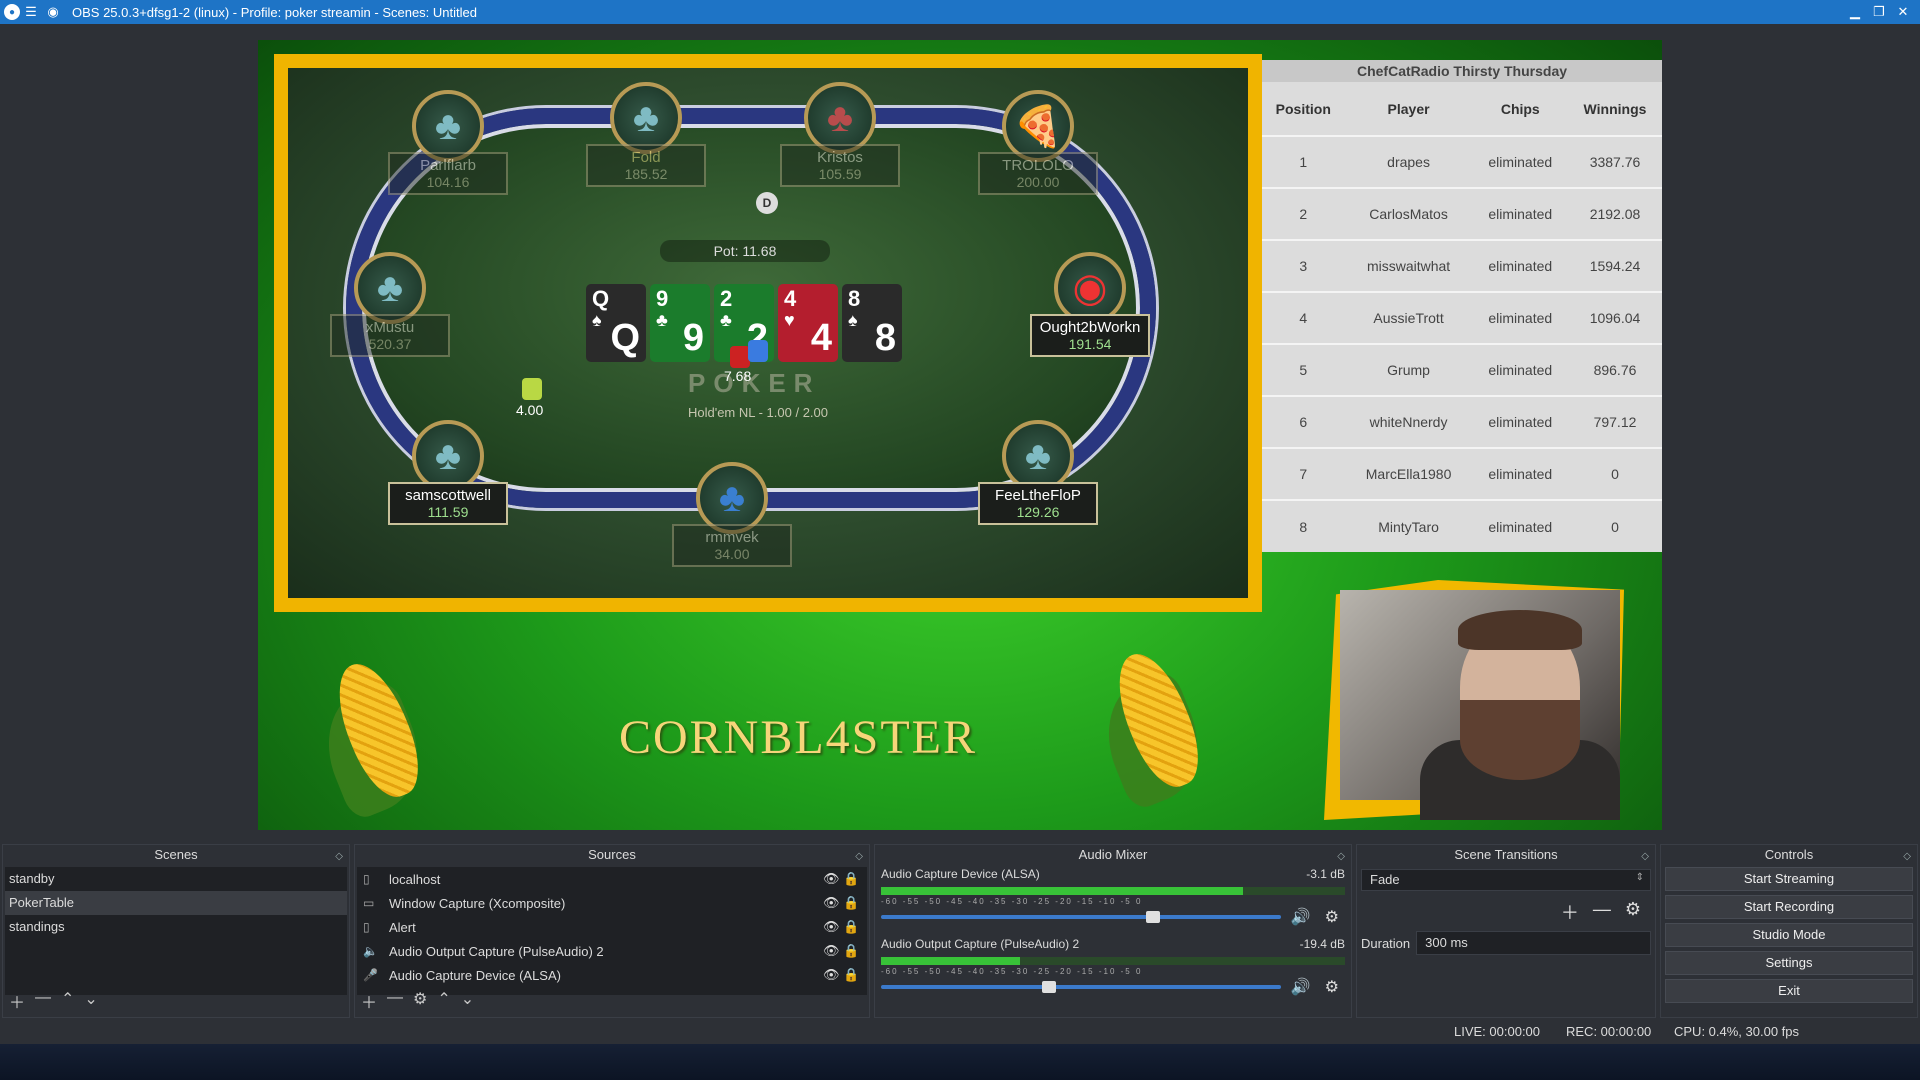 The height and width of the screenshot is (1080, 1920). Describe the element at coordinates (390, 344) in the screenshot. I see `player-chips: 520.37` at that location.